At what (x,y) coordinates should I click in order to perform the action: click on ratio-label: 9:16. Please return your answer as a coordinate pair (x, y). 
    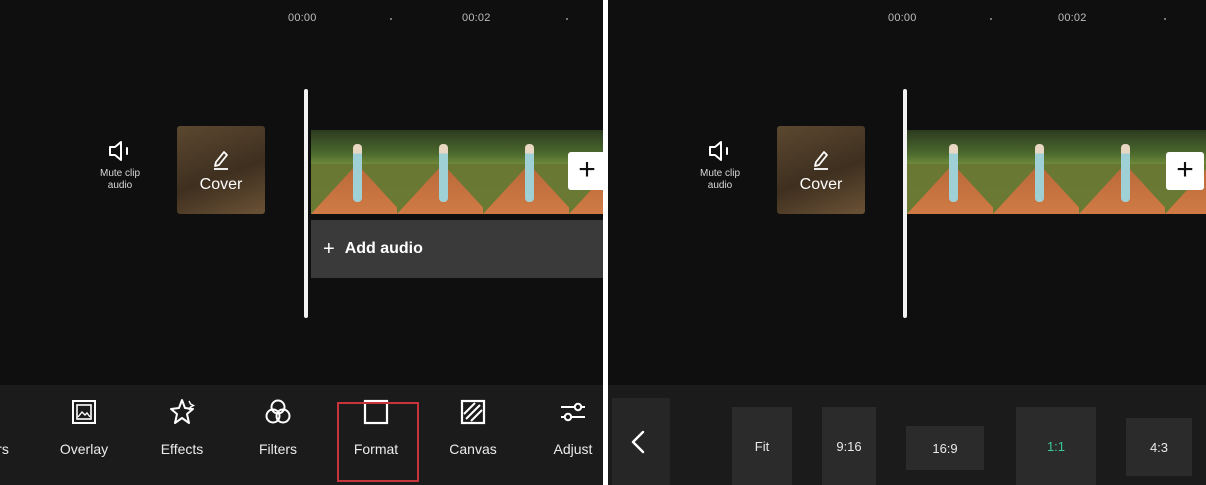
    Looking at the image, I should click on (849, 446).